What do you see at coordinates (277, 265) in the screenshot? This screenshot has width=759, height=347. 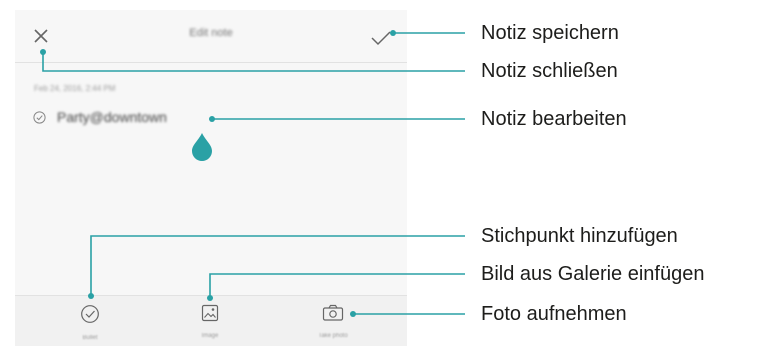 I see `callout-line-bullet` at bounding box center [277, 265].